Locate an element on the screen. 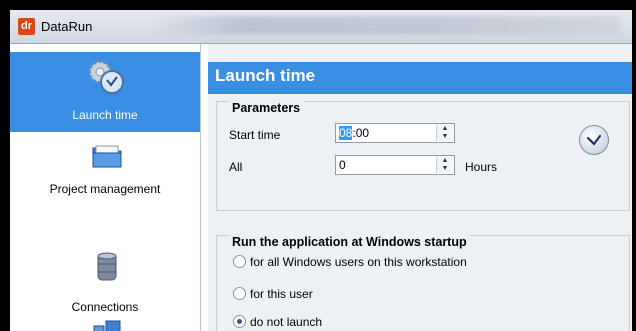  radio-button-selected is located at coordinates (239, 321).